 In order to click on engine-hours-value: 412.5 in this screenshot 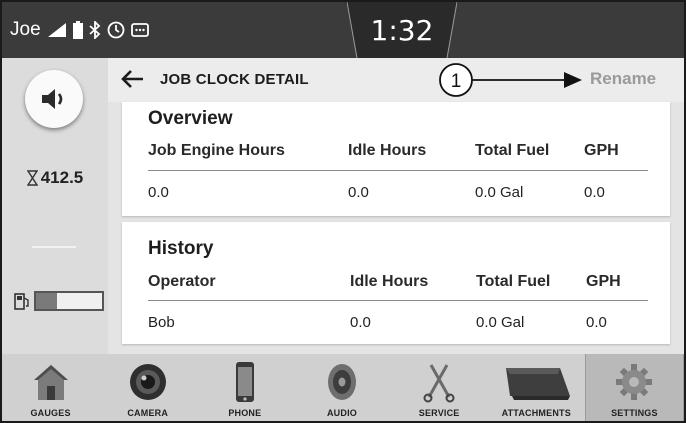, I will do `click(62, 177)`.